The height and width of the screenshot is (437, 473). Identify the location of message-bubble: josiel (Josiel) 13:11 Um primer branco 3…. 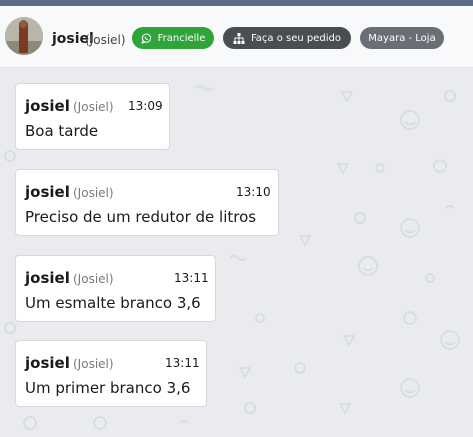
(111, 373).